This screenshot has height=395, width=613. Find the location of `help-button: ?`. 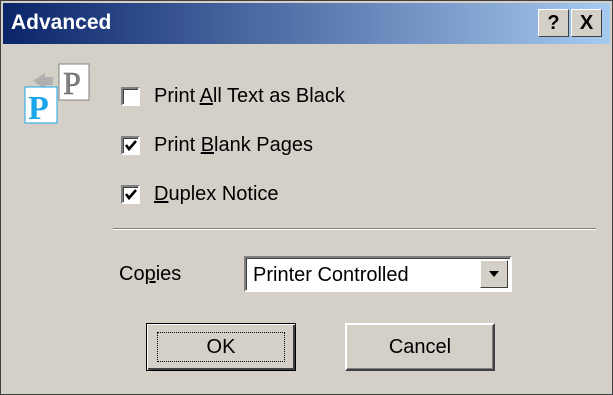

help-button: ? is located at coordinates (553, 23).